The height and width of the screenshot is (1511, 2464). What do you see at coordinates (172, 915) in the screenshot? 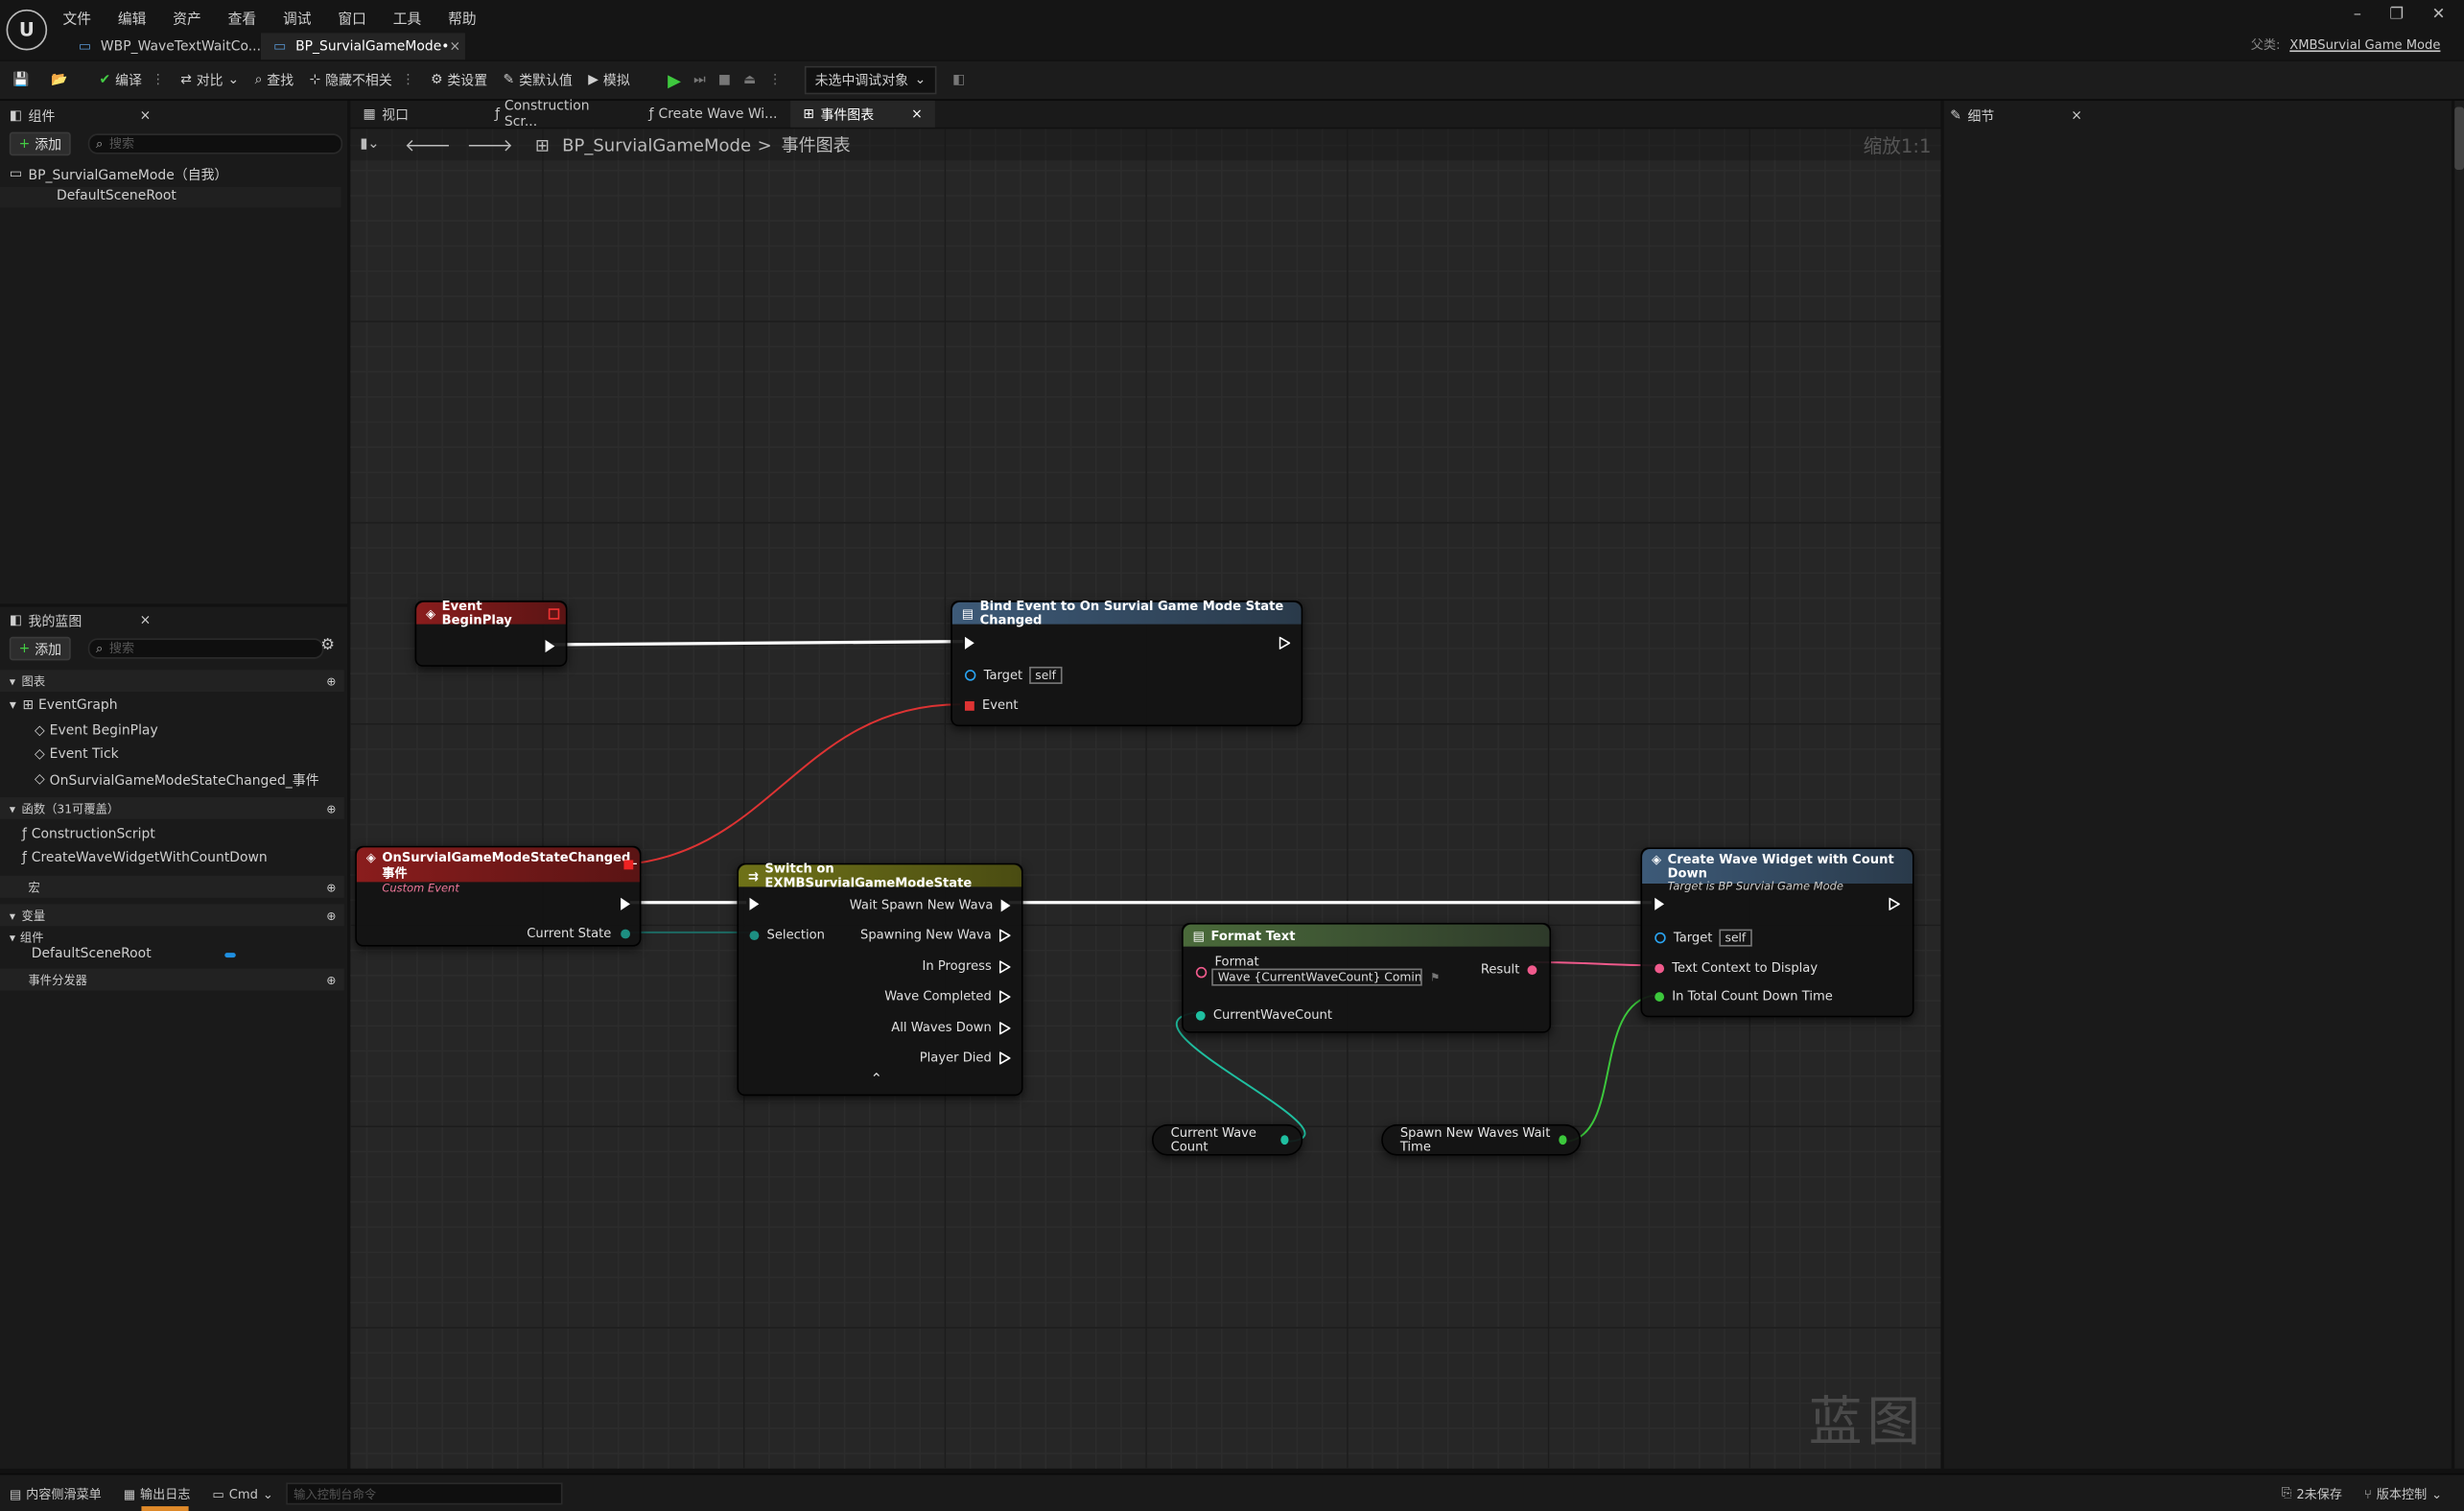
I see `section-variables: ▾ 变量 ⊕` at bounding box center [172, 915].